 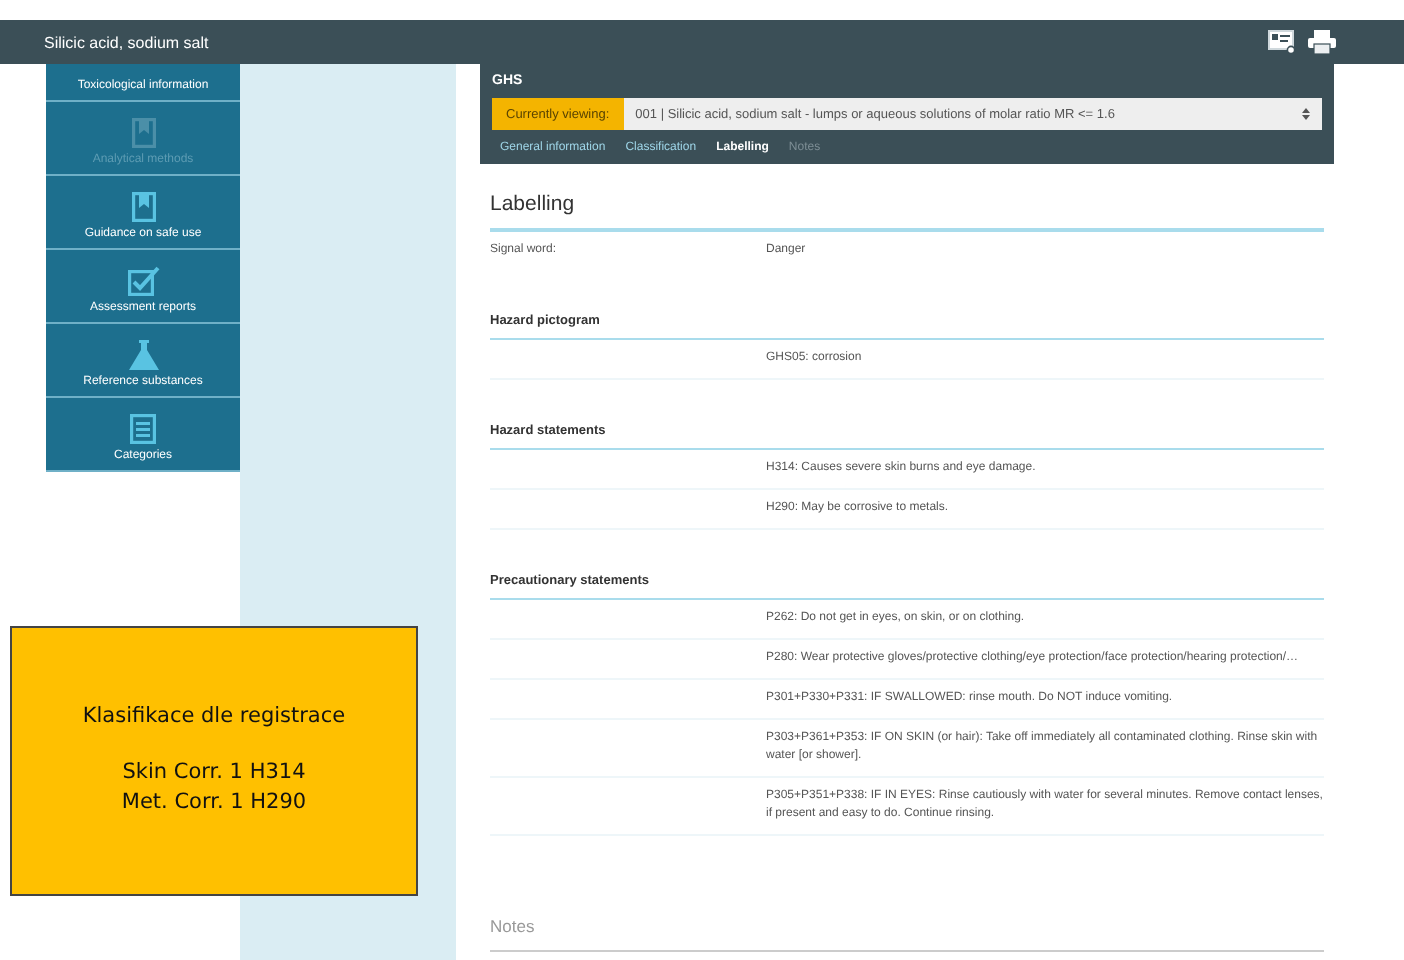 I want to click on note-line: Met. Corr. 1 H290, so click(x=214, y=803).